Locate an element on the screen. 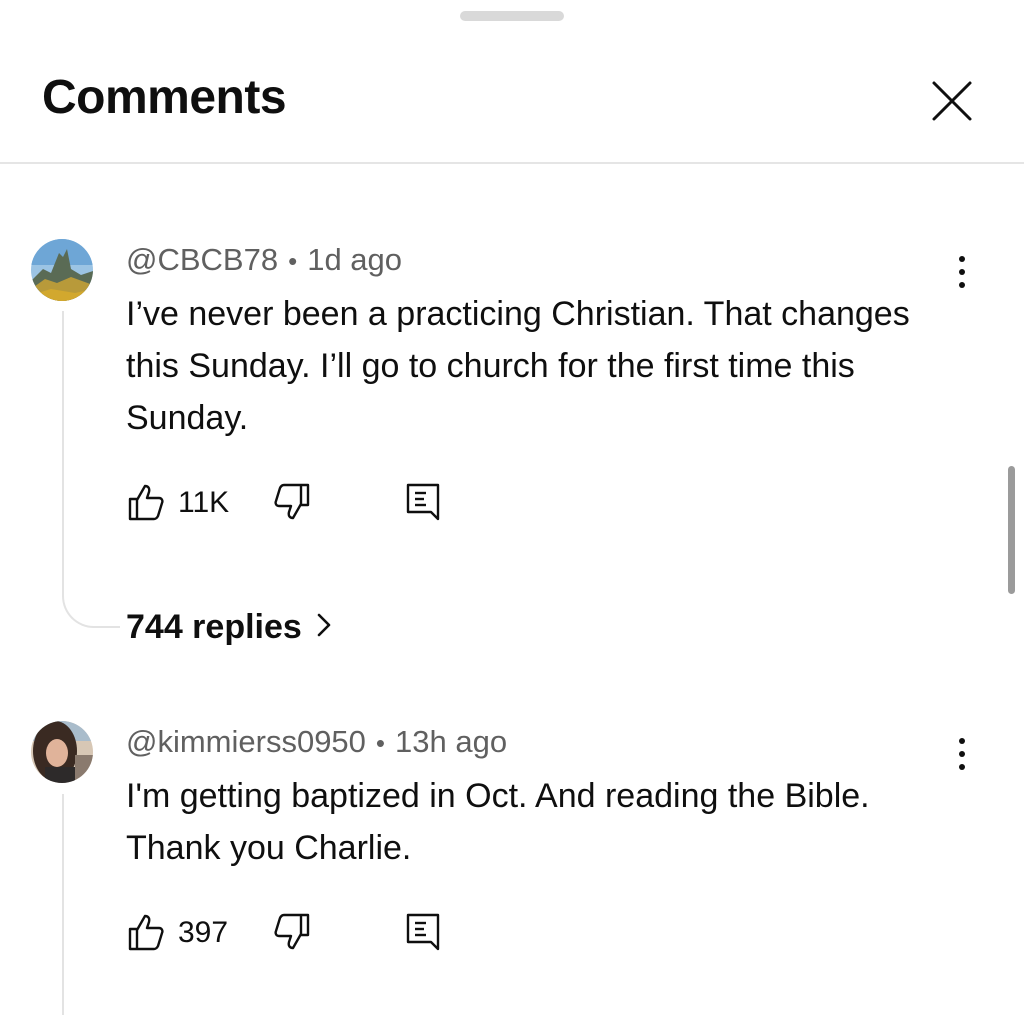 This screenshot has width=1024, height=1015. comment-meta: @kimmierss0950 • 13h ago is located at coordinates (316, 742).